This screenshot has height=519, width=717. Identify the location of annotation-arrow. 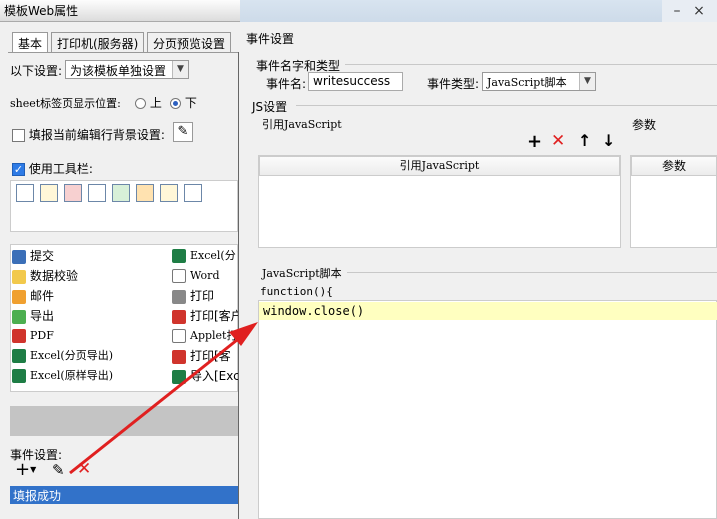
(163, 398).